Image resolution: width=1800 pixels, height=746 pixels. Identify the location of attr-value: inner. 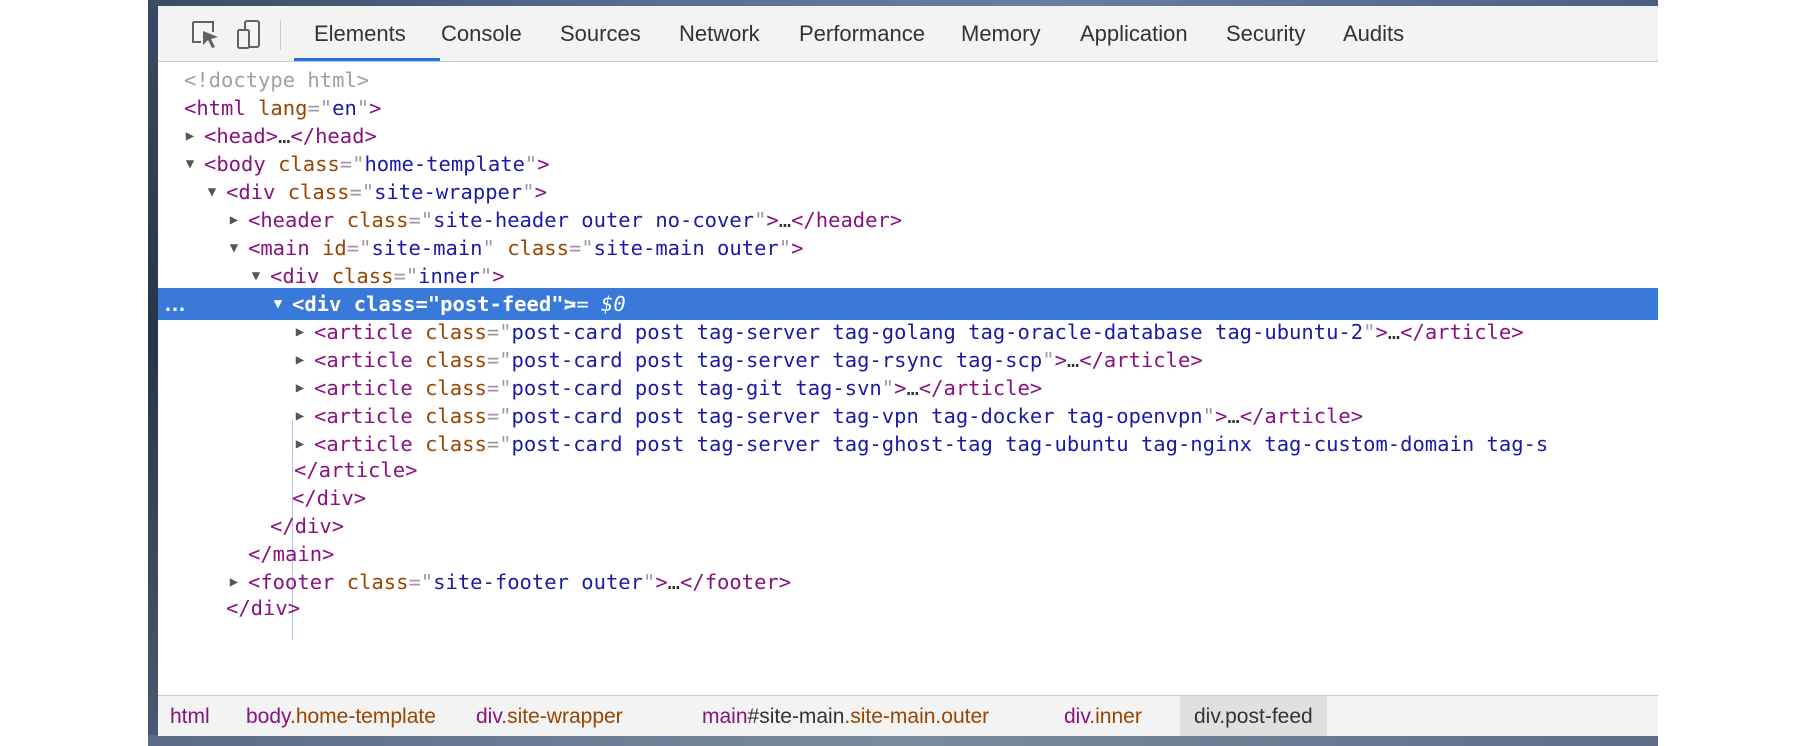
(449, 276).